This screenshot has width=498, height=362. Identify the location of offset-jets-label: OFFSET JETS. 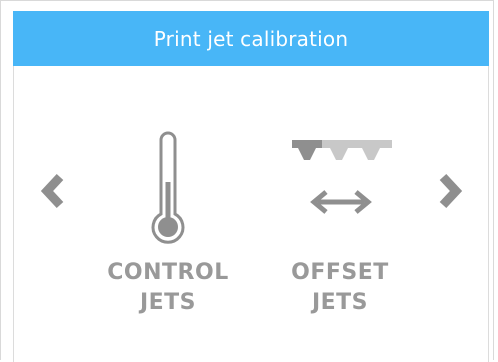
(340, 288).